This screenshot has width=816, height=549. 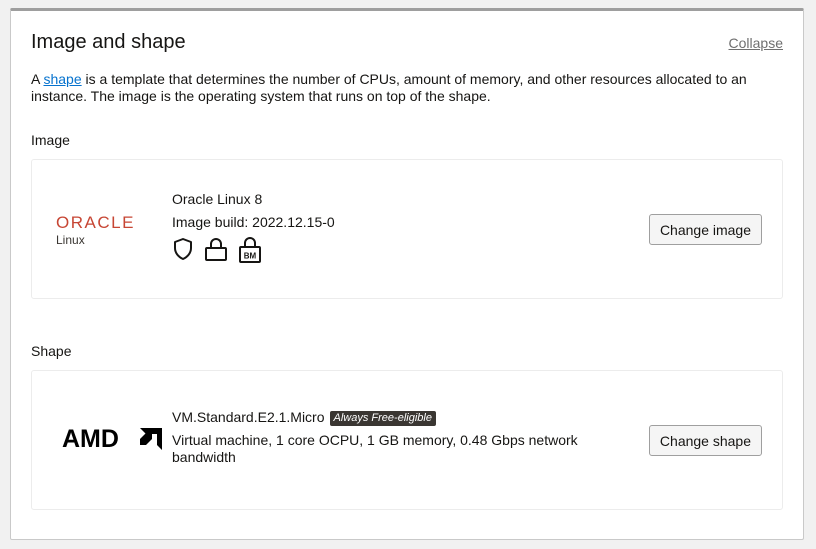 What do you see at coordinates (50, 140) in the screenshot?
I see `image-section-label: Image` at bounding box center [50, 140].